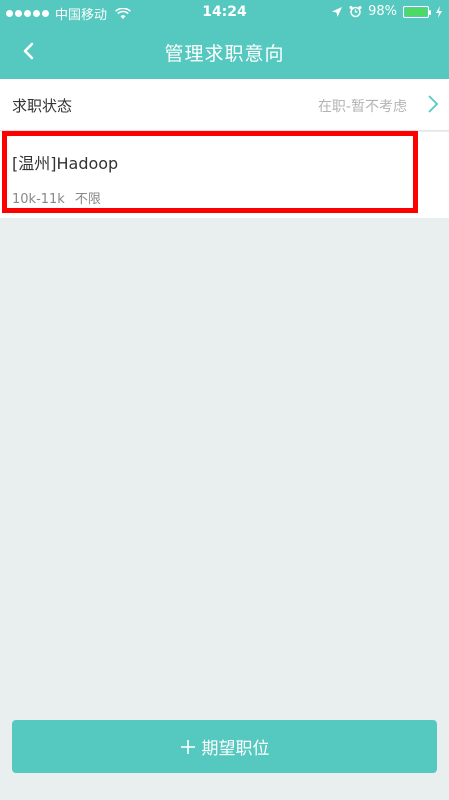 Image resolution: width=449 pixels, height=800 pixels. What do you see at coordinates (439, 11) in the screenshot?
I see `charging-icon` at bounding box center [439, 11].